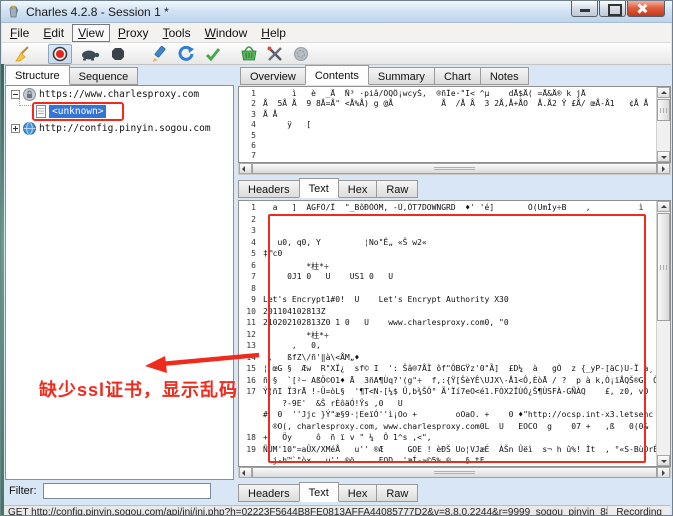 This screenshot has height=516, width=673. Describe the element at coordinates (447, 115) in the screenshot. I see `code-row: 3 Å Å` at that location.